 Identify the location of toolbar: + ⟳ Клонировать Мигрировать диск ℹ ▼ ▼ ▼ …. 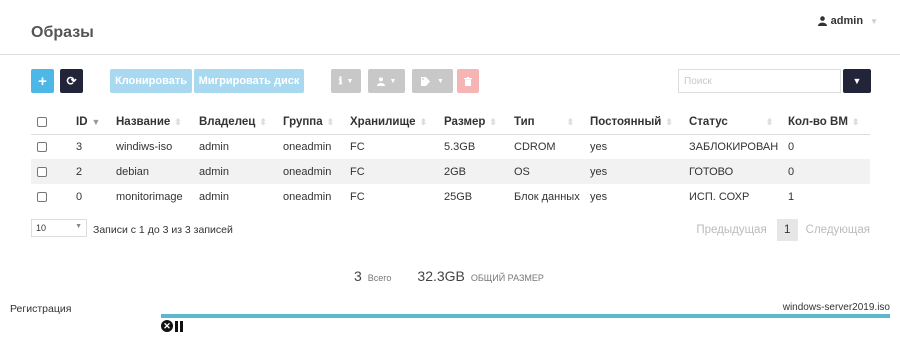
(451, 81).